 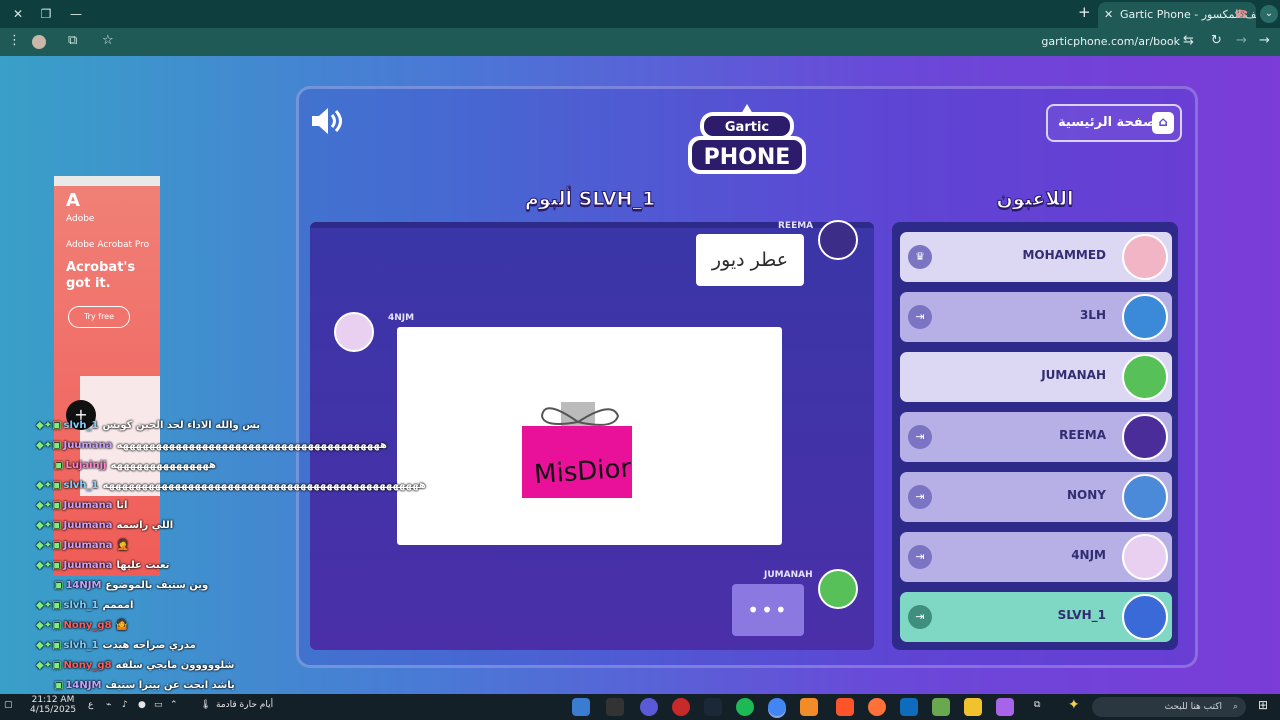 I want to click on clock: 21:12 AM 4/15/2025, so click(x=53, y=705).